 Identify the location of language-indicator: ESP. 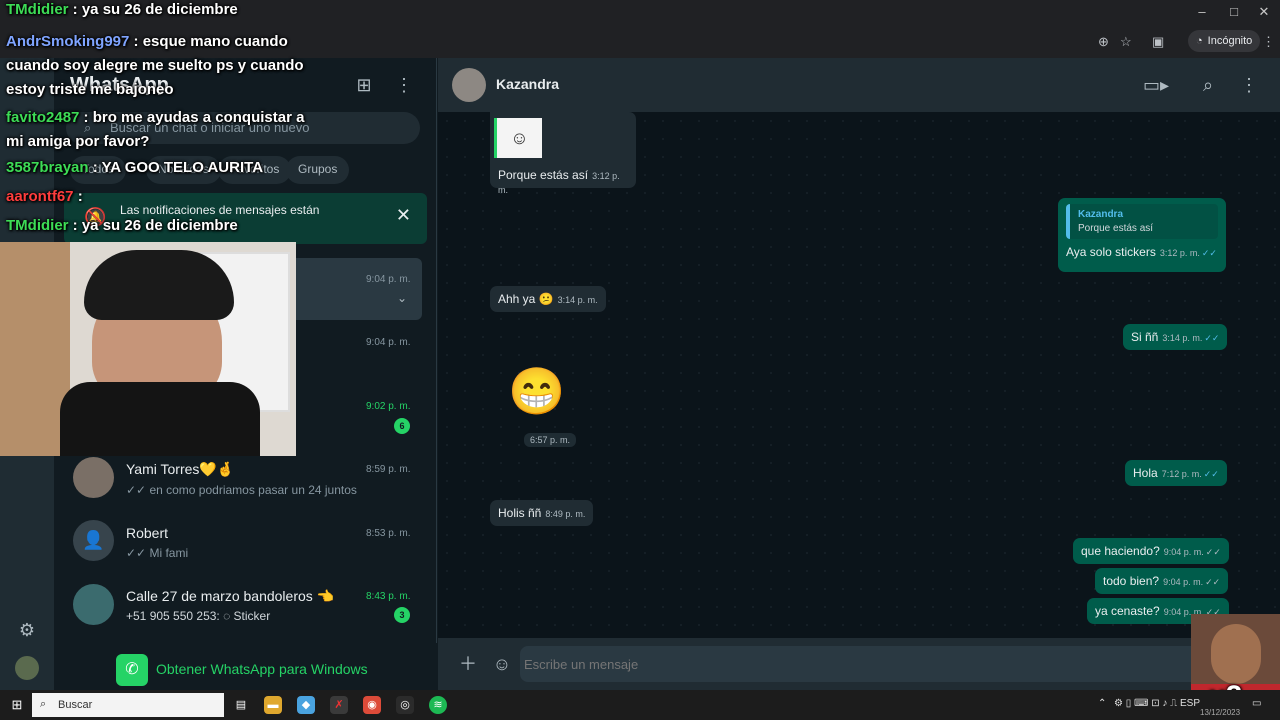
(1190, 703).